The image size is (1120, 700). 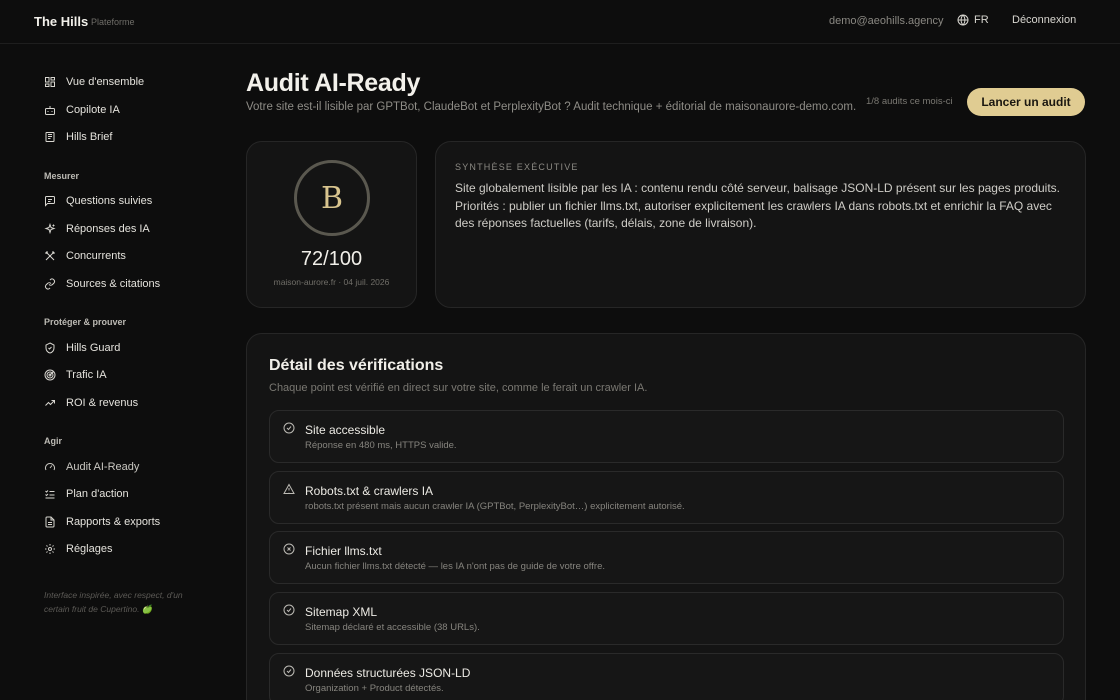 I want to click on check-title: Fichier llms.txt, so click(x=343, y=551).